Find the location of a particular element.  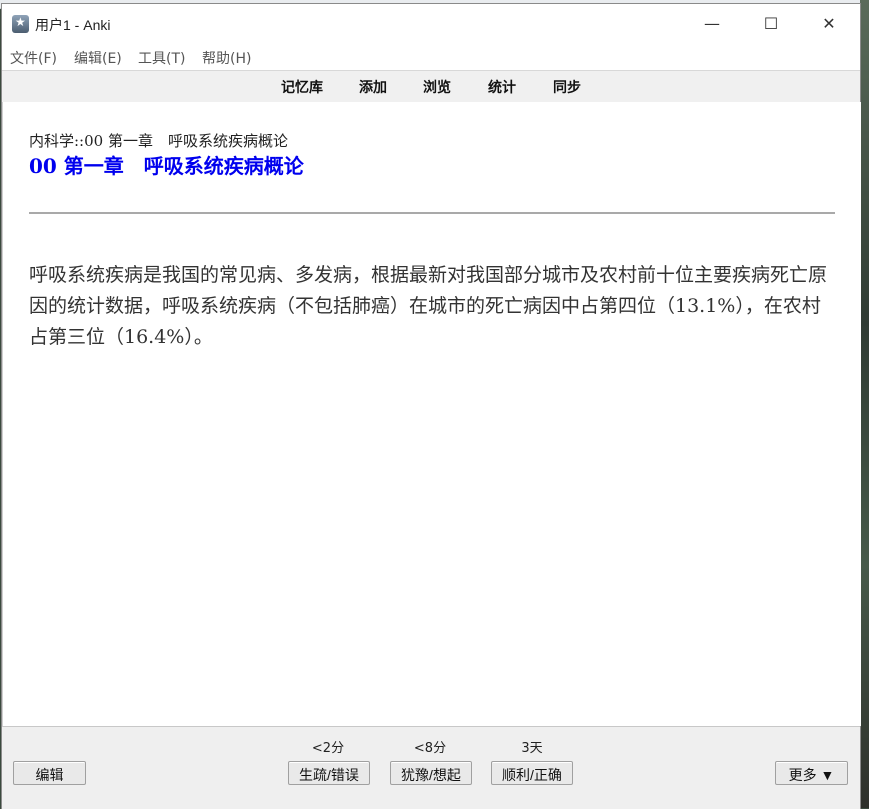

toolbar-stats: 统计 is located at coordinates (502, 87).